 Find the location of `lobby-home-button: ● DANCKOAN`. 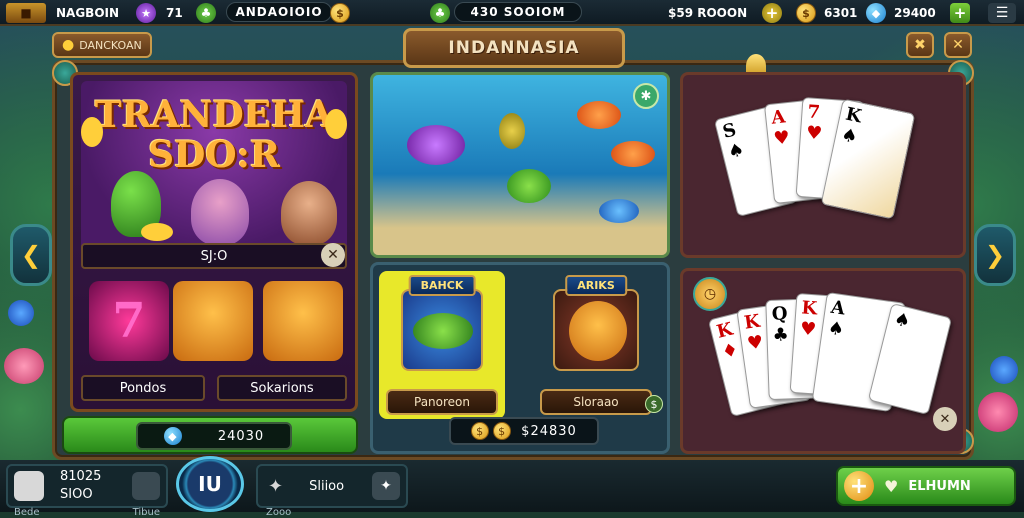

lobby-home-button: ● DANCKOAN is located at coordinates (102, 45).